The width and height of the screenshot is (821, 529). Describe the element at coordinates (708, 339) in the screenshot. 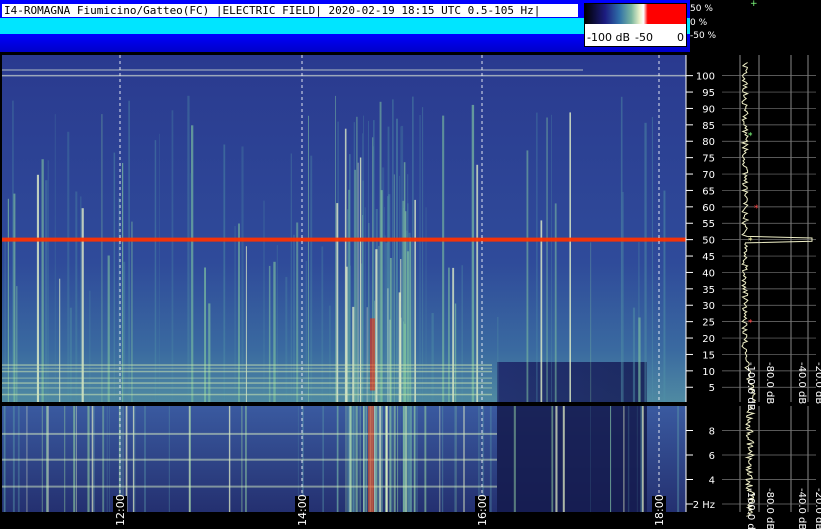

I see `main-y-tick-label: 20` at that location.